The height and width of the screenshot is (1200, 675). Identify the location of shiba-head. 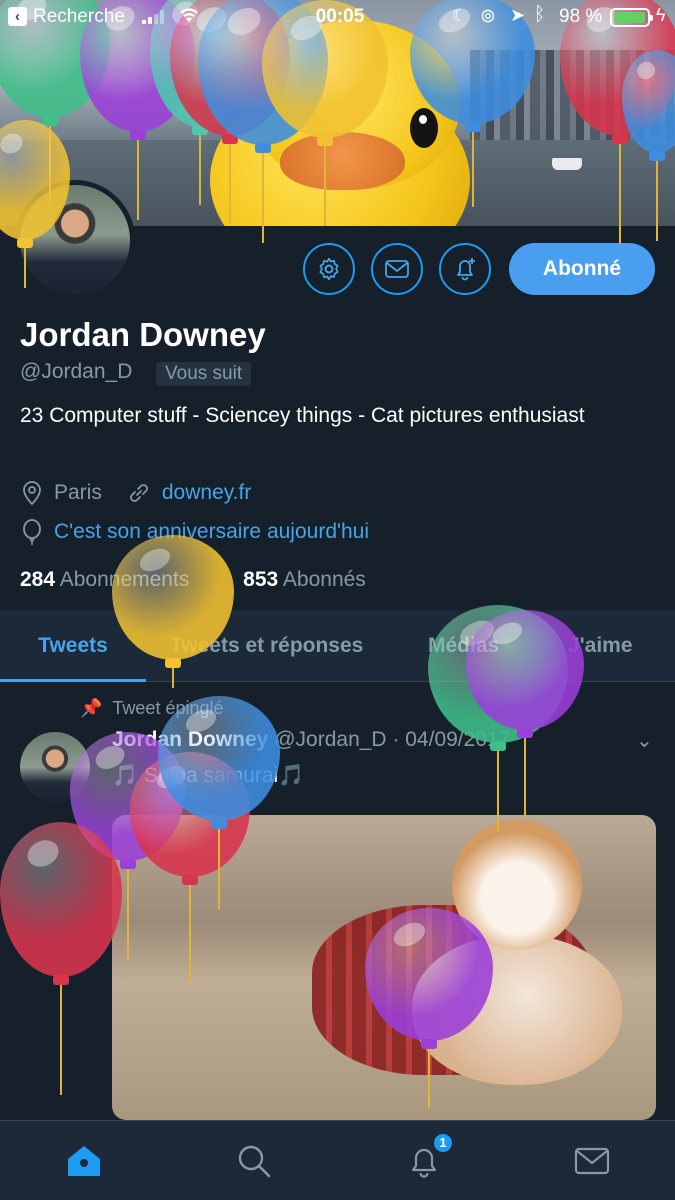
(517, 885).